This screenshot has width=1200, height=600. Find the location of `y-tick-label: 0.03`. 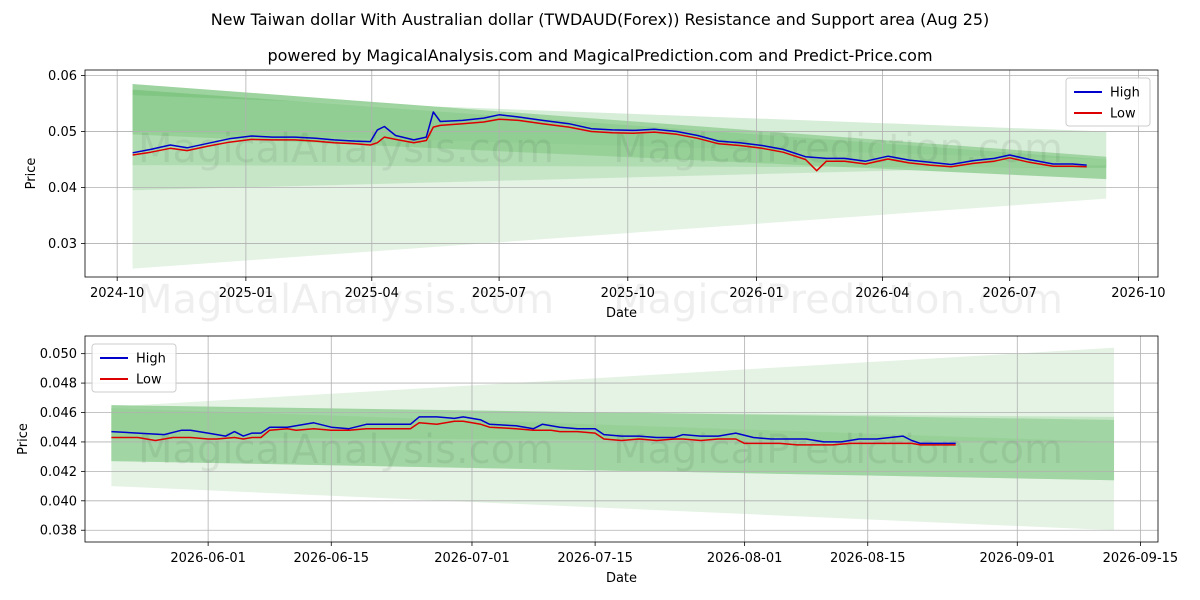

y-tick-label: 0.03 is located at coordinates (62, 244).